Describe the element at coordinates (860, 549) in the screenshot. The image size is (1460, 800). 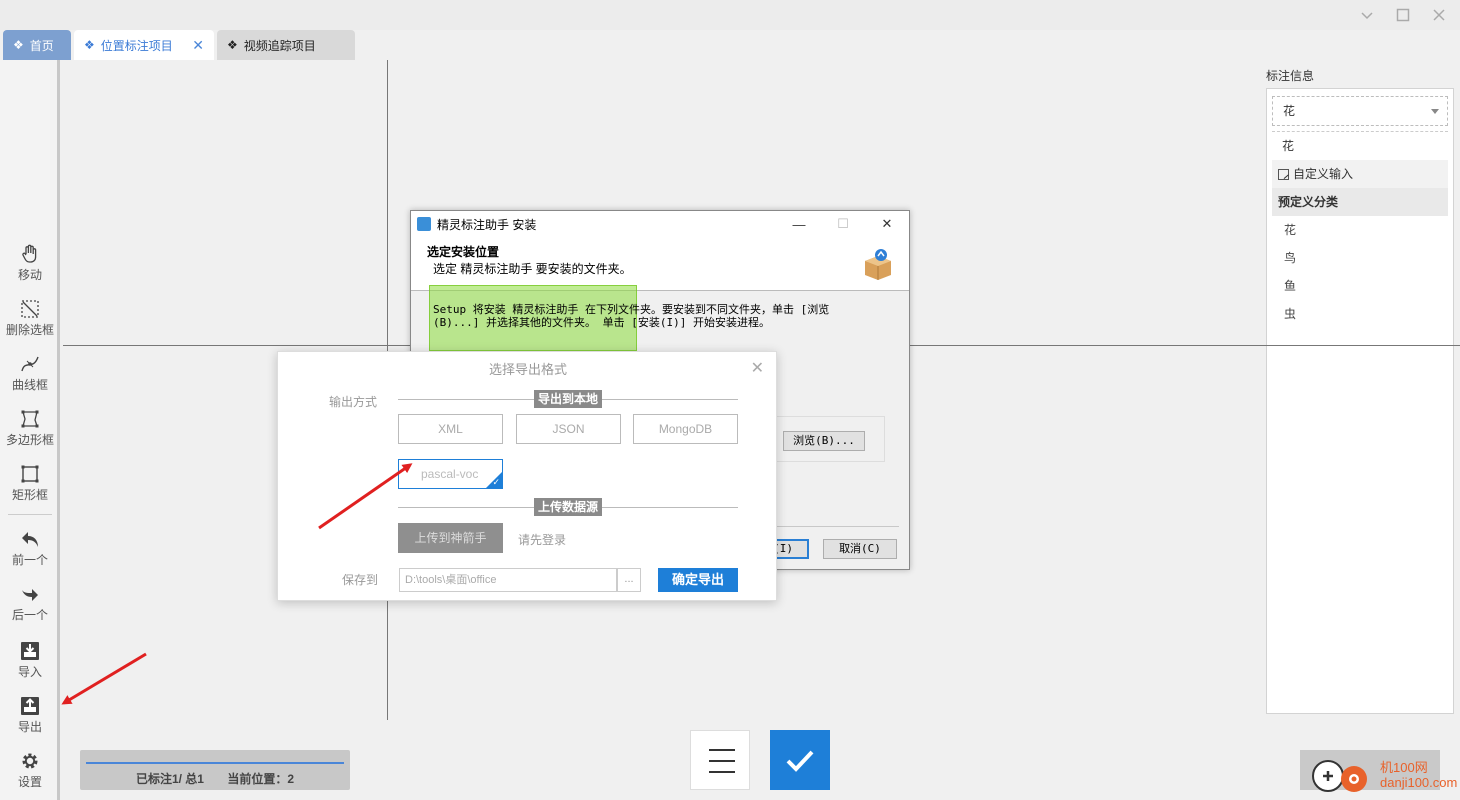
I see `cancel-button: 取消(C)` at that location.